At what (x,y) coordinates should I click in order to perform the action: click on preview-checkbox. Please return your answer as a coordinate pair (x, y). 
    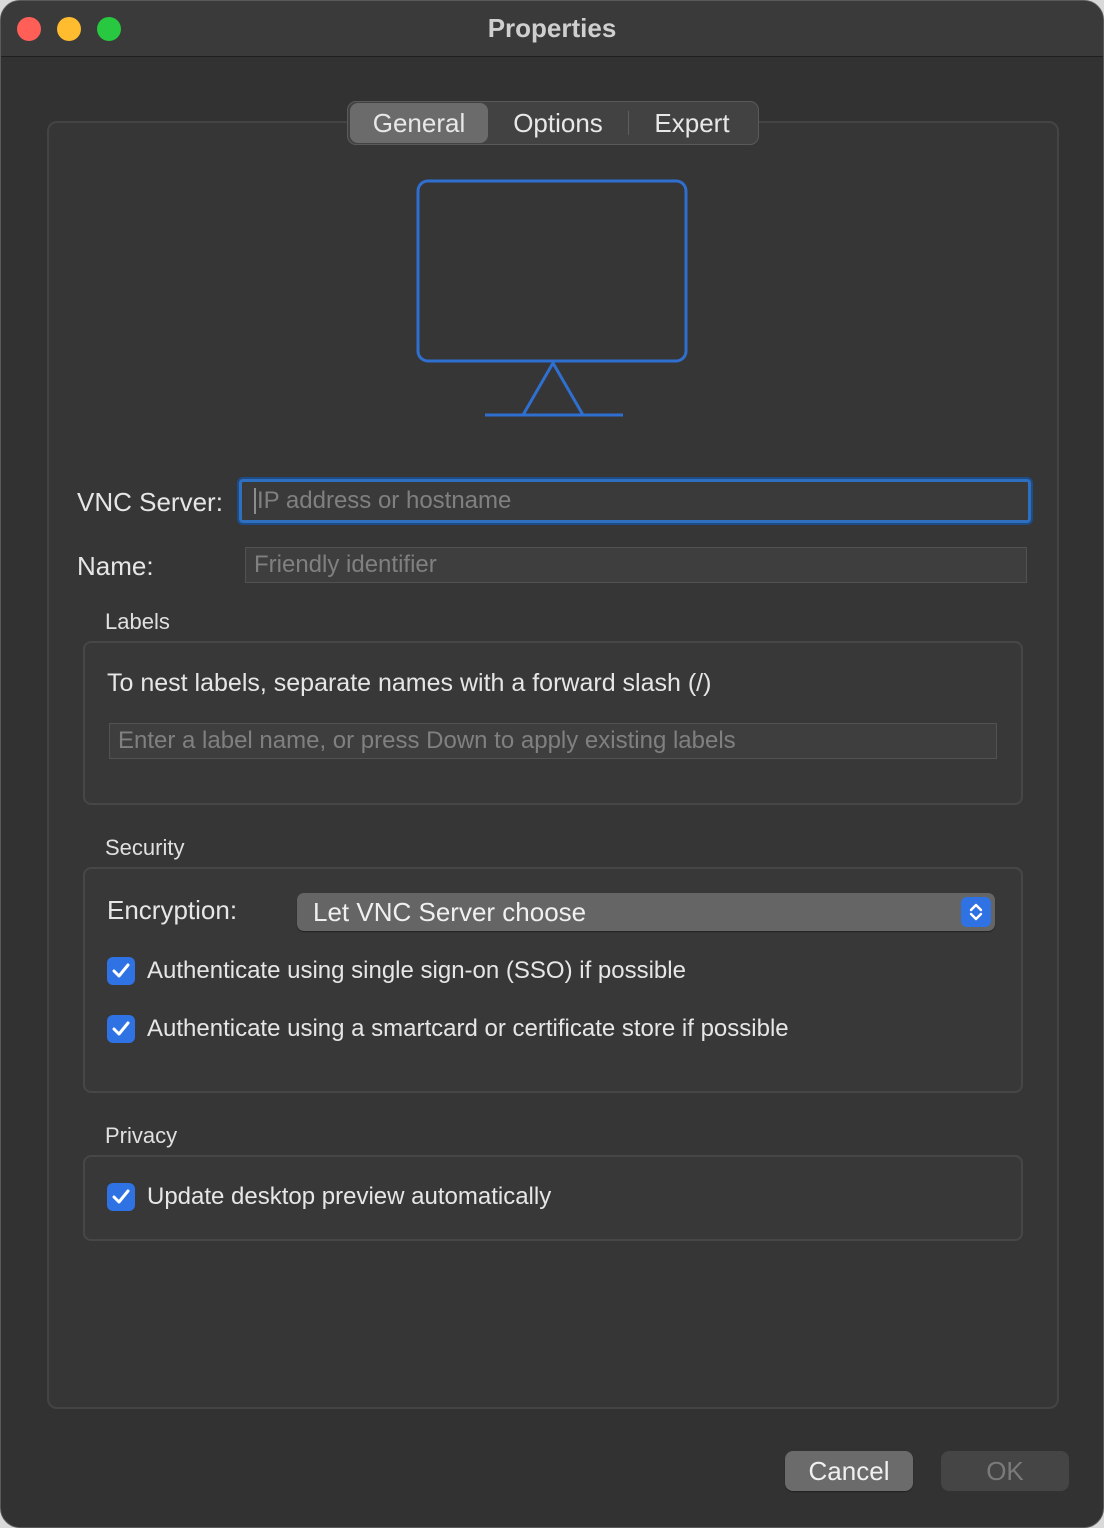
    Looking at the image, I should click on (121, 1197).